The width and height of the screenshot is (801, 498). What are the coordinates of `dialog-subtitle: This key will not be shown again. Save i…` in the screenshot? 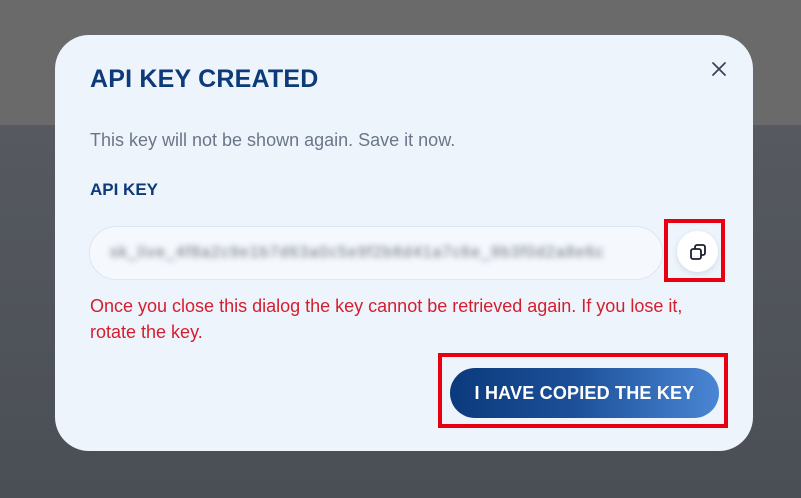 It's located at (273, 140).